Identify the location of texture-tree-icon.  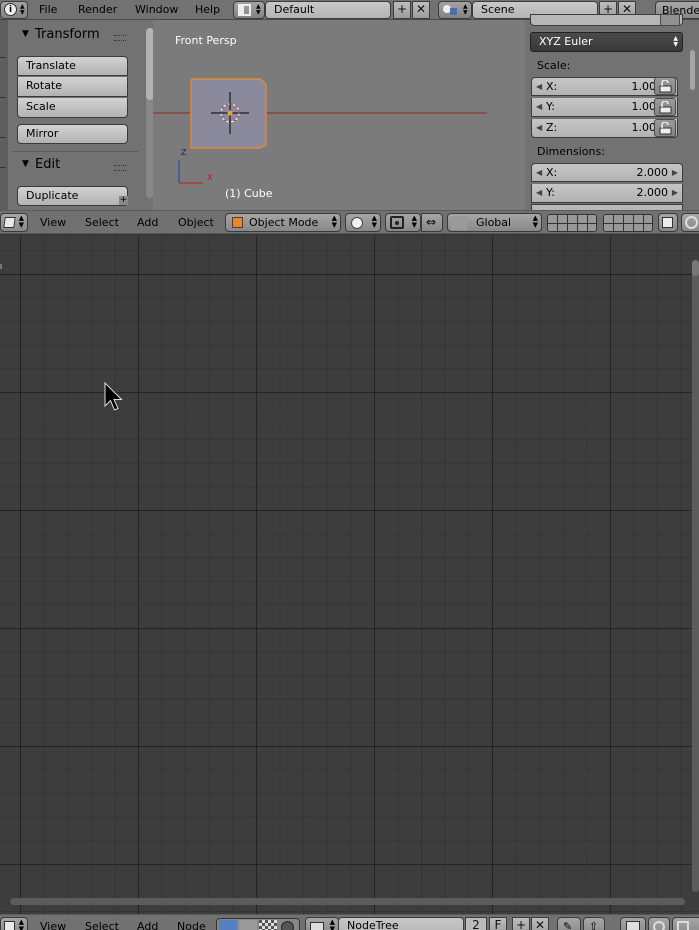
(268, 925).